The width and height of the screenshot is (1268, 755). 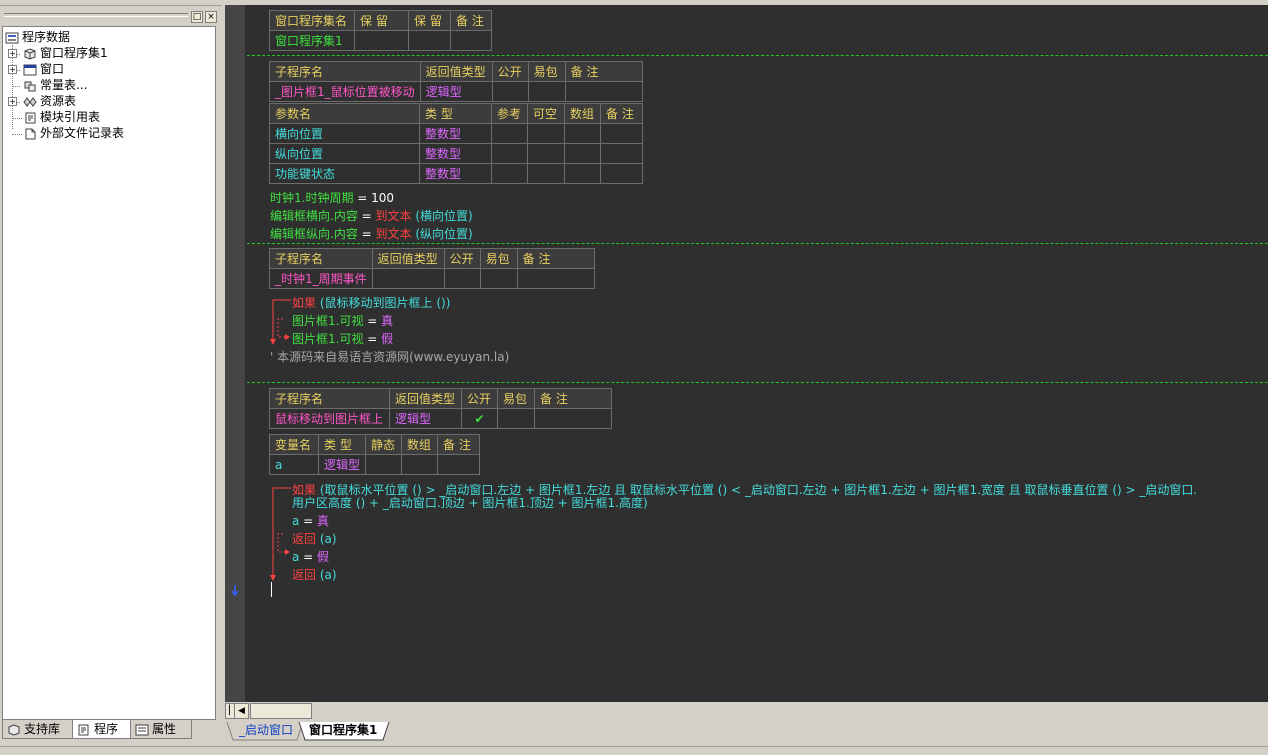 I want to click on table-header: 可空, so click(x=546, y=113).